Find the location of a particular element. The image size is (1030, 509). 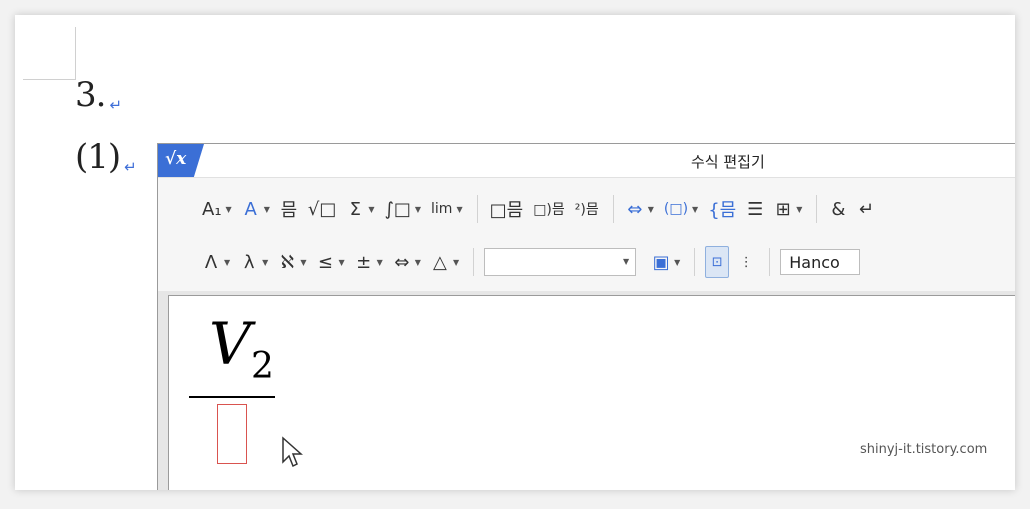

enter-button: ↵ is located at coordinates (866, 209).